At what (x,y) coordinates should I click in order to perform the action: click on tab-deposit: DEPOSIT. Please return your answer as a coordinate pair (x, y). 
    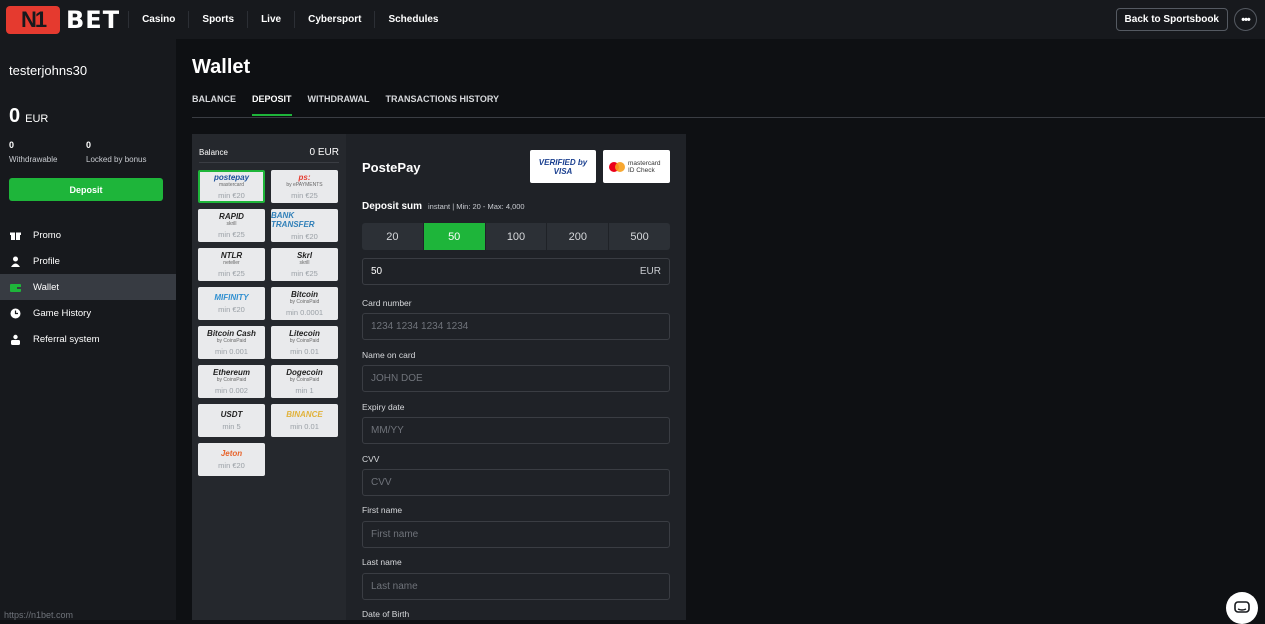
    Looking at the image, I should click on (272, 105).